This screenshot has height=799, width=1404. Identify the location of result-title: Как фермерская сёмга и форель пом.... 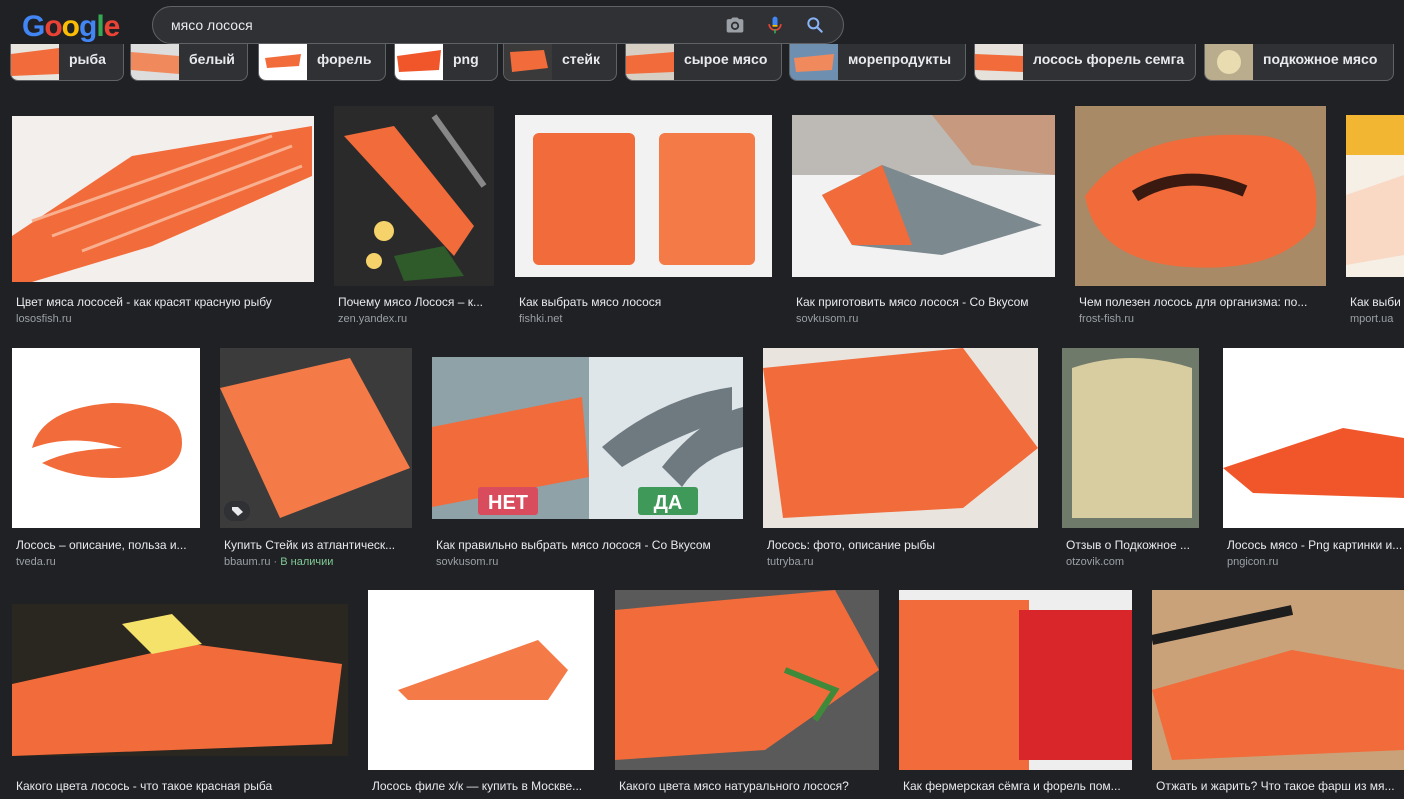
(1017, 786).